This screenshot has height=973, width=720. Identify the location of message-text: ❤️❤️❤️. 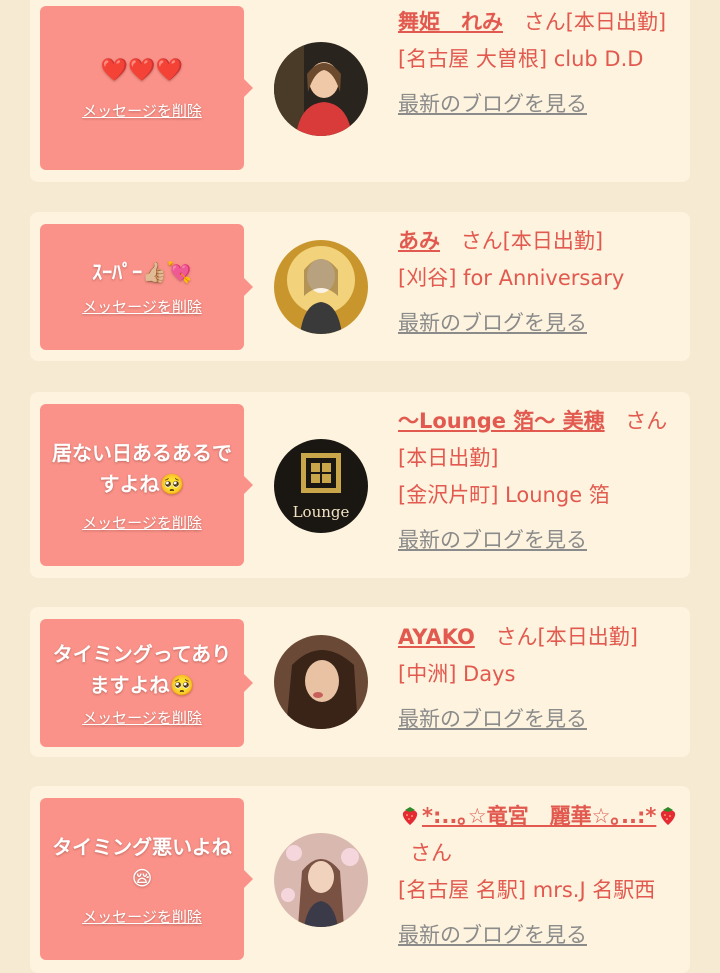
(142, 70).